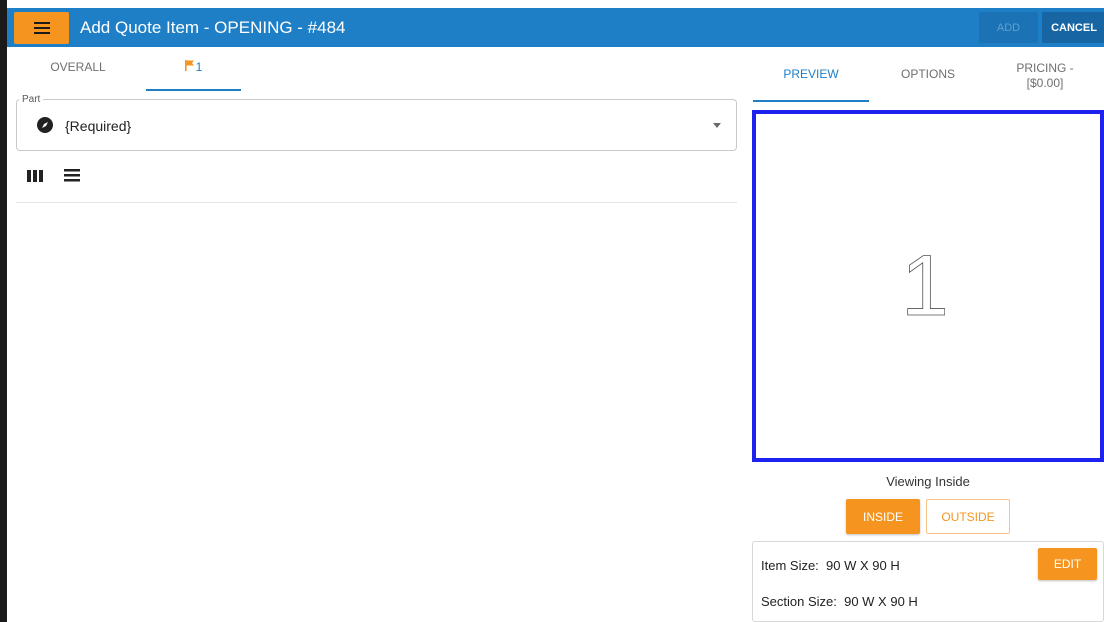 The height and width of the screenshot is (622, 1104). Describe the element at coordinates (376, 125) in the screenshot. I see `part-select: {Required}` at that location.